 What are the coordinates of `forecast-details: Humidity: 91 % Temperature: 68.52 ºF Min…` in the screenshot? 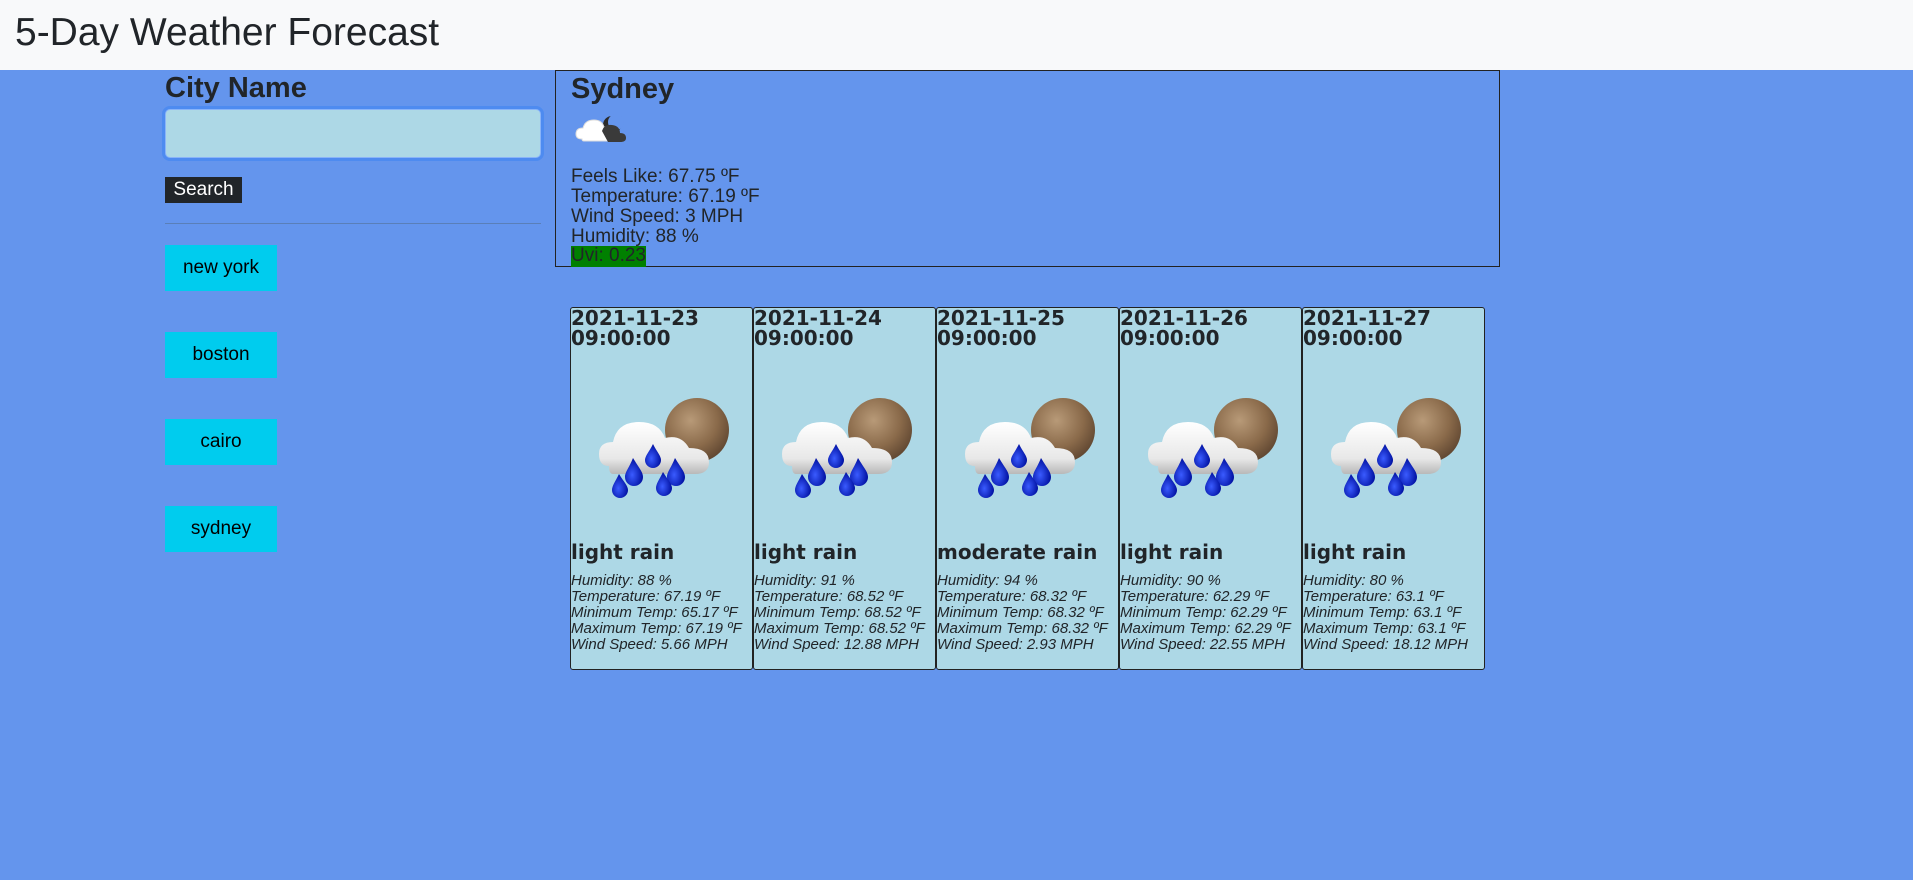 It's located at (844, 612).